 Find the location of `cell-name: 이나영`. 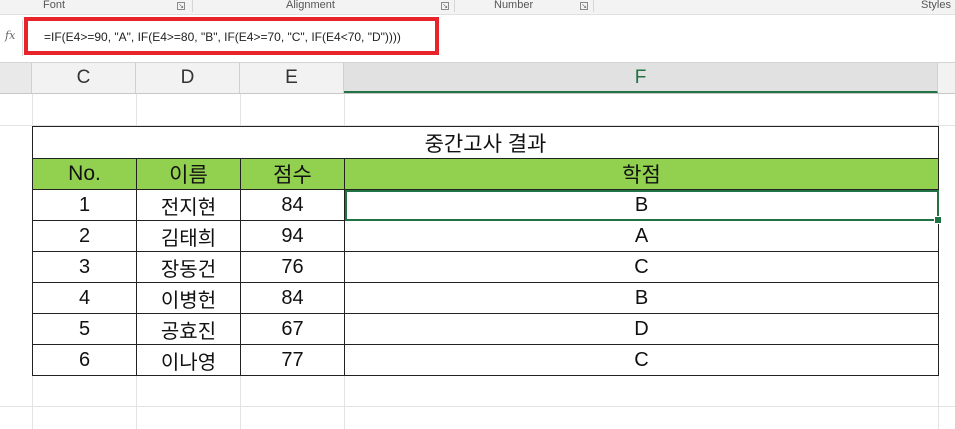

cell-name: 이나영 is located at coordinates (188, 360).